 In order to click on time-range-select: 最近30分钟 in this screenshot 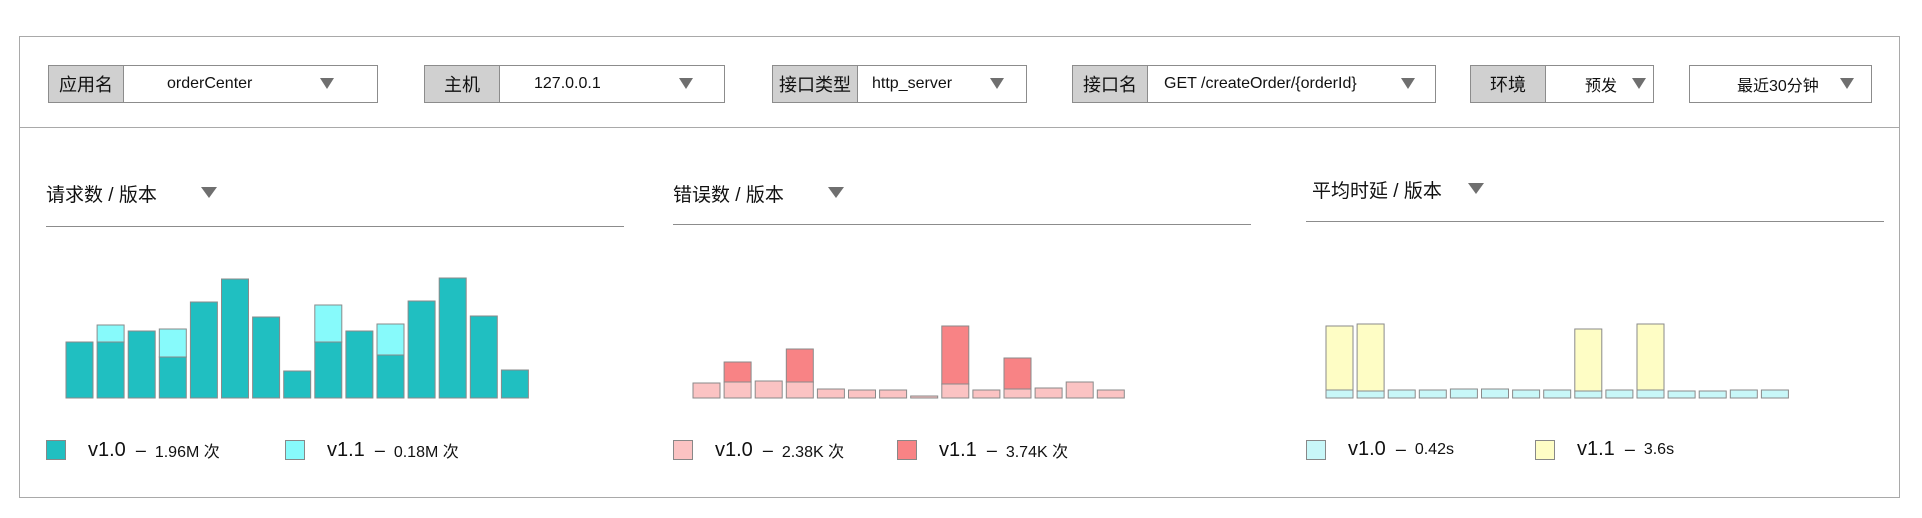, I will do `click(1780, 84)`.